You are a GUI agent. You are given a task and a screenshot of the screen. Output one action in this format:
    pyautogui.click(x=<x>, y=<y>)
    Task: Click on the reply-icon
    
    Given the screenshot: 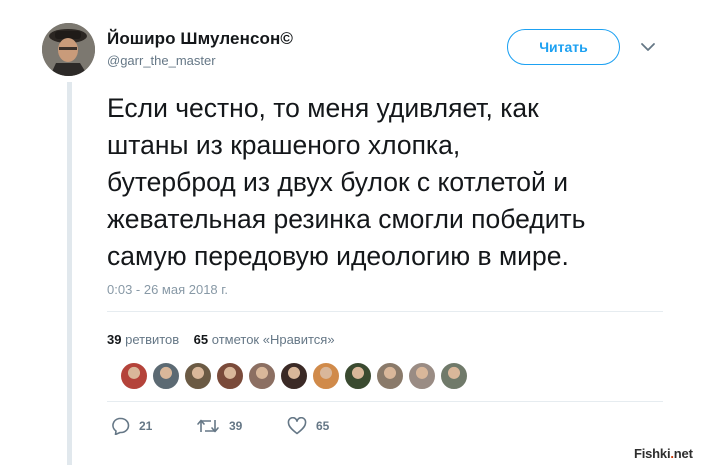 What is the action you would take?
    pyautogui.click(x=121, y=426)
    